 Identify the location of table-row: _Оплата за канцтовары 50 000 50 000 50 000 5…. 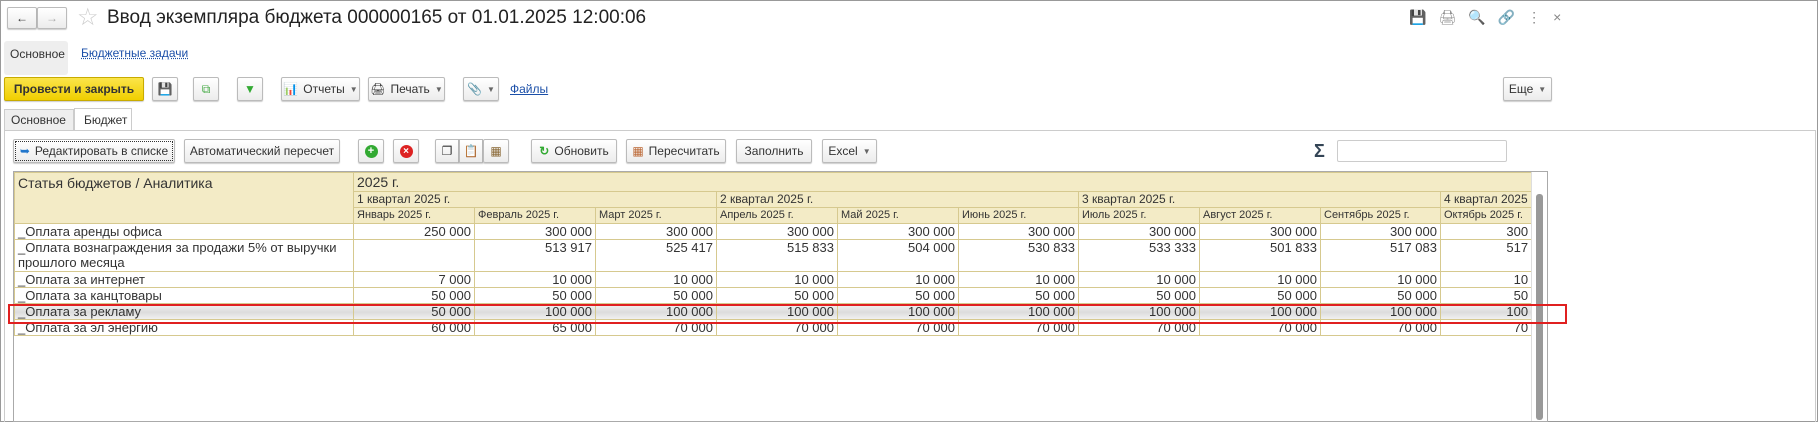
(773, 295).